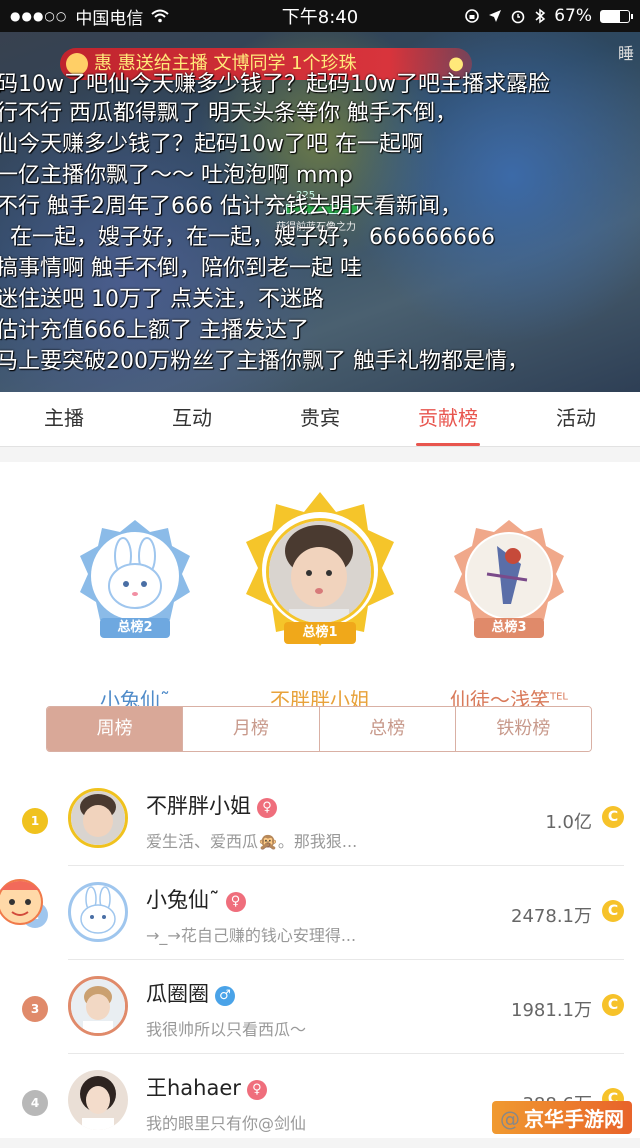 The width and height of the screenshot is (640, 1148). What do you see at coordinates (264, 361) in the screenshot?
I see `danmaku-line: 马上要突破200万粉丝了主播你飘了 触手礼物都是情，` at bounding box center [264, 361].